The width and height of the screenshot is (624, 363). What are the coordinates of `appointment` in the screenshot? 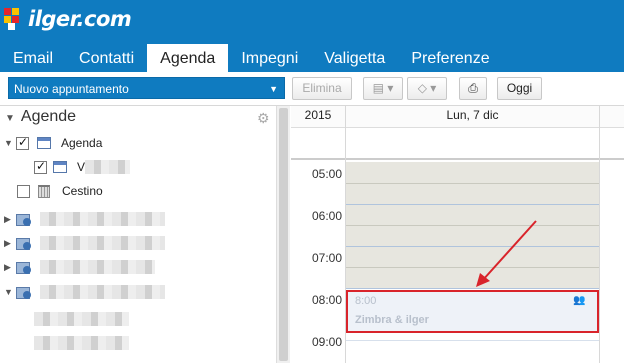 It's located at (472, 311).